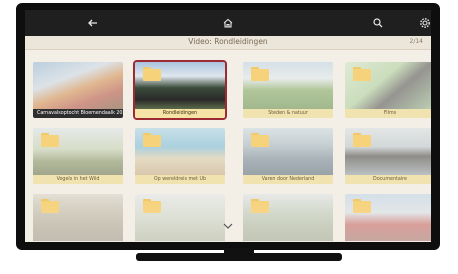  What do you see at coordinates (180, 156) in the screenshot?
I see `tile-wereldreis: Op wereldreis met Ub` at bounding box center [180, 156].